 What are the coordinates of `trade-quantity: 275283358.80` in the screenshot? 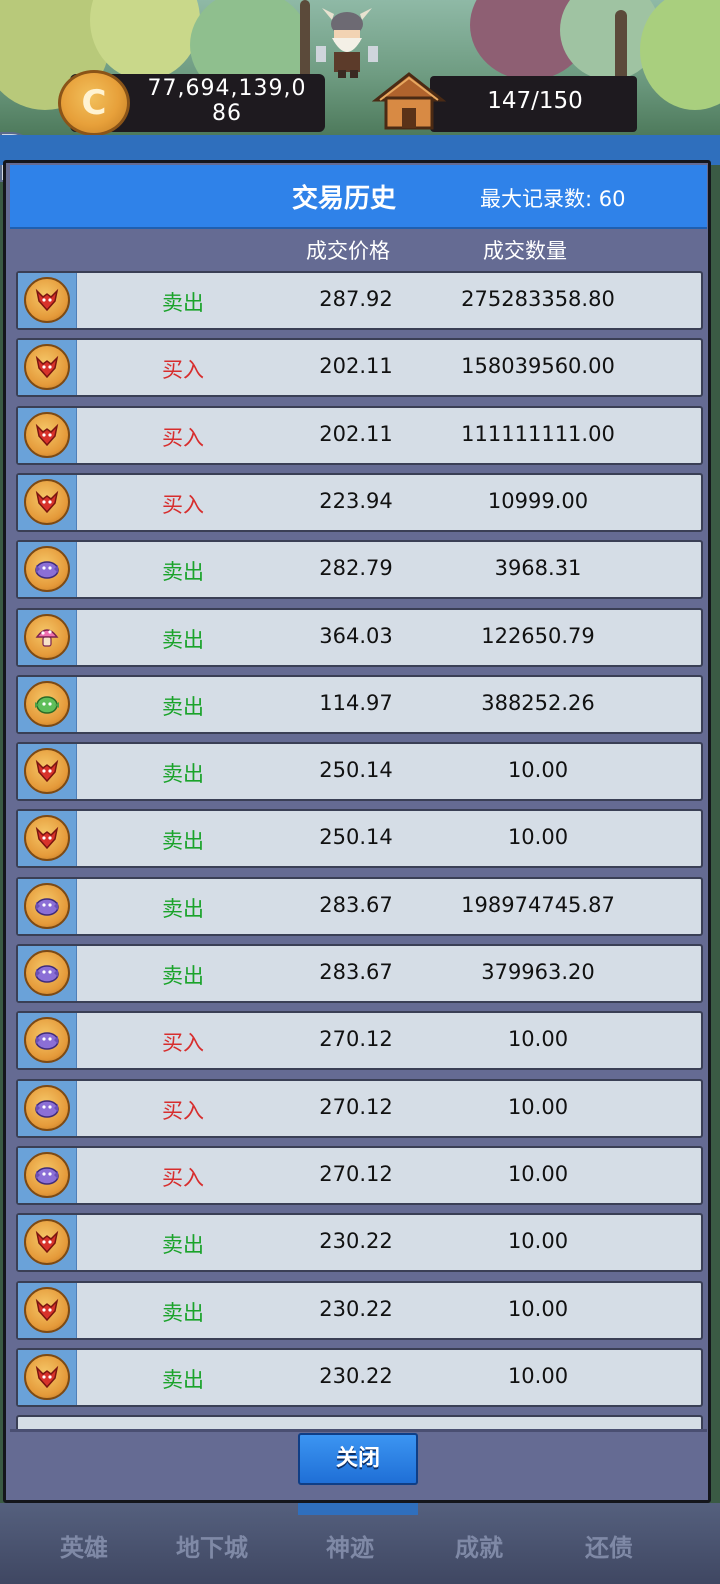 It's located at (538, 299).